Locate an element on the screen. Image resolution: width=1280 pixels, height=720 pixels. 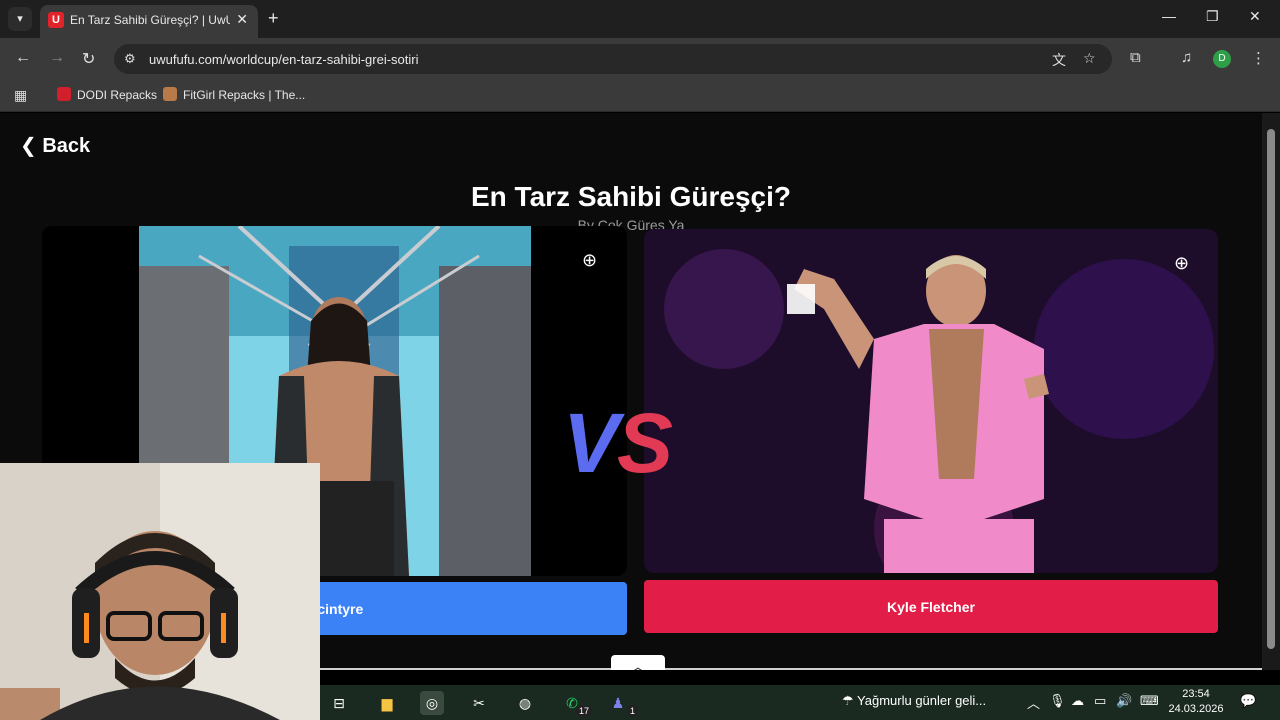
clock-date: 24.03.2026 is located at coordinates (1196, 709).